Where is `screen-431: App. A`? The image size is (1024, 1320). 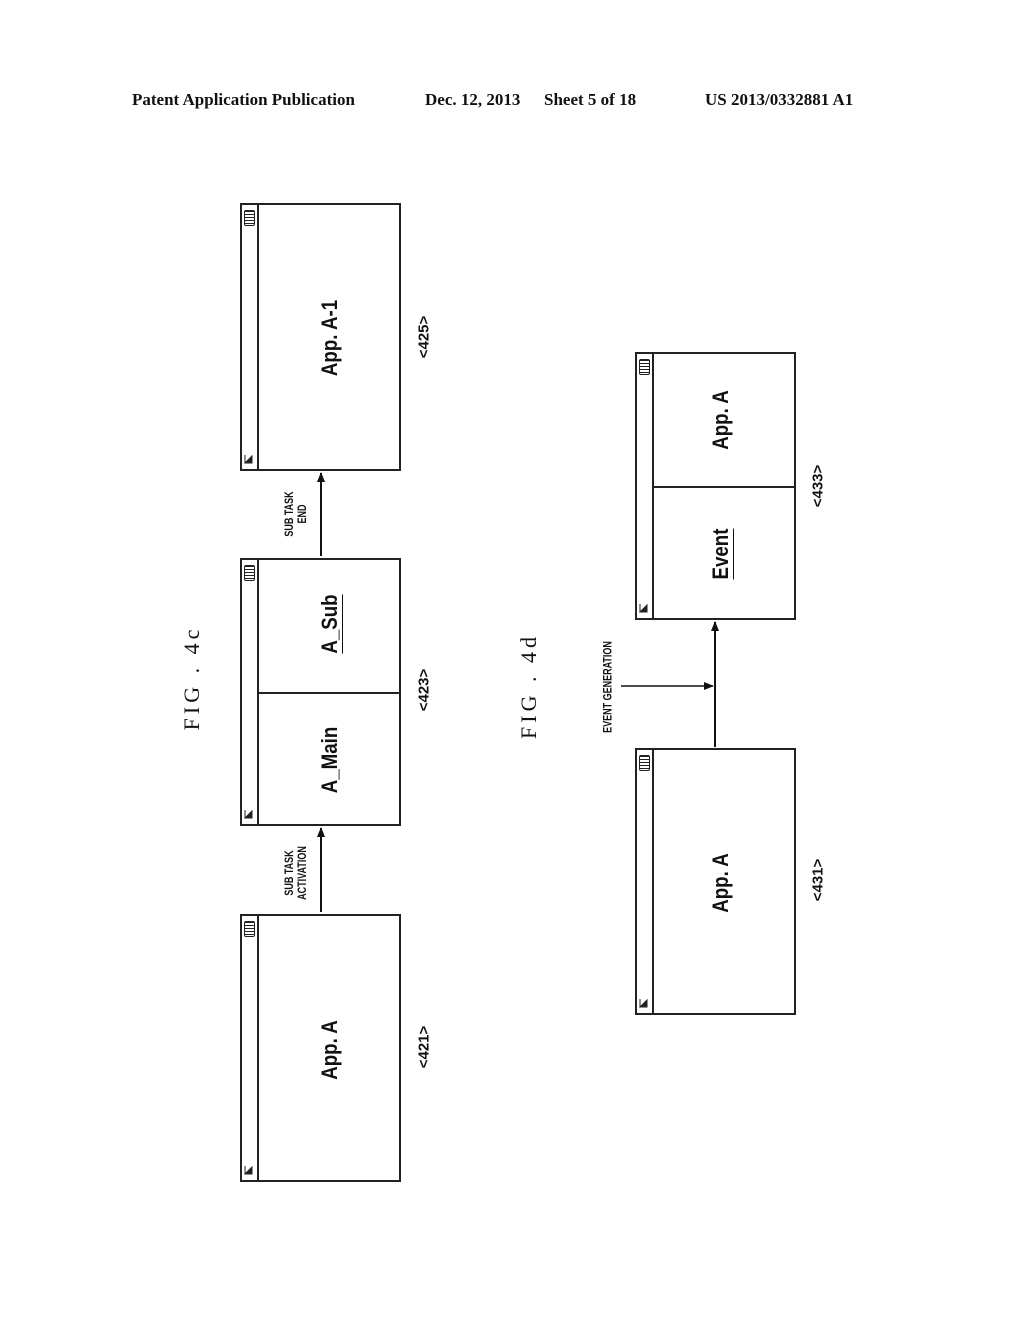 screen-431: App. A is located at coordinates (715, 881).